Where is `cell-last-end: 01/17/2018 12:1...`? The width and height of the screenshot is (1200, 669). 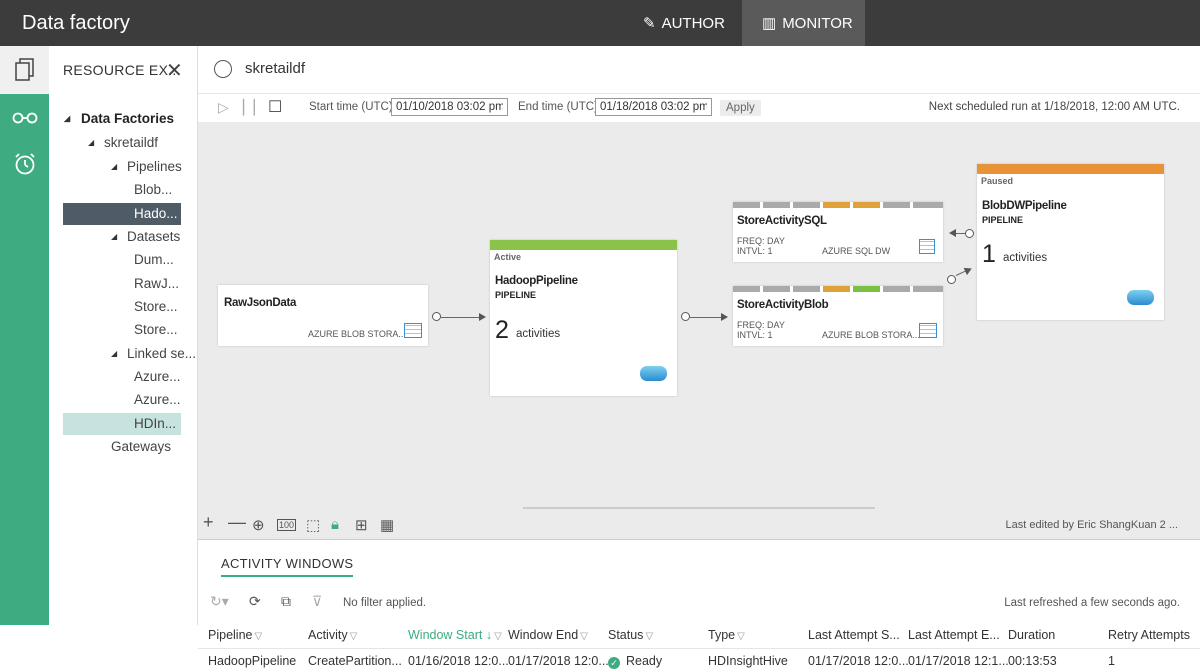 cell-last-end: 01/17/2018 12:1... is located at coordinates (958, 661).